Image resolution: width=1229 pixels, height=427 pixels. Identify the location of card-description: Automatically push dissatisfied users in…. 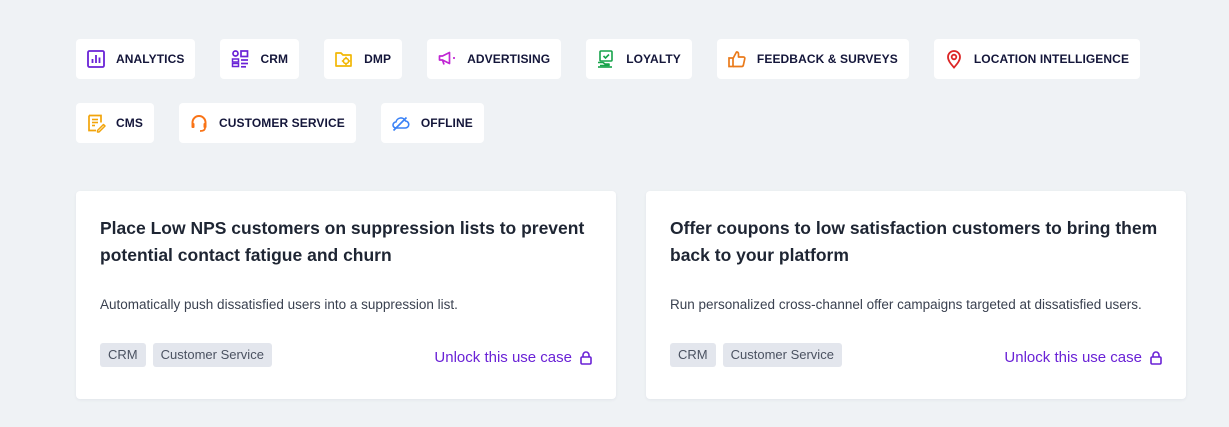
(279, 304).